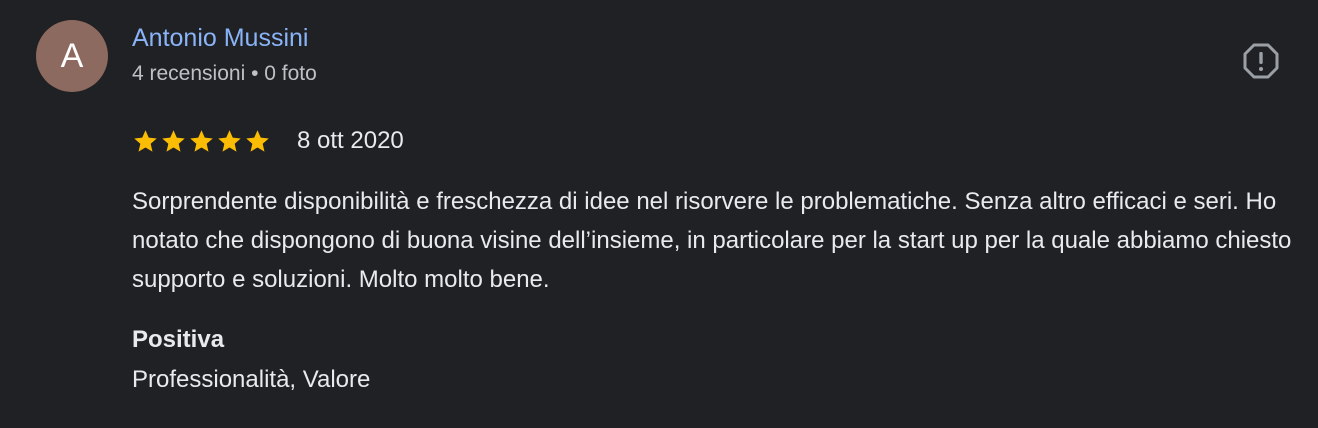 The image size is (1318, 428). What do you see at coordinates (220, 38) in the screenshot?
I see `author-name-link: Antonio Mussini` at bounding box center [220, 38].